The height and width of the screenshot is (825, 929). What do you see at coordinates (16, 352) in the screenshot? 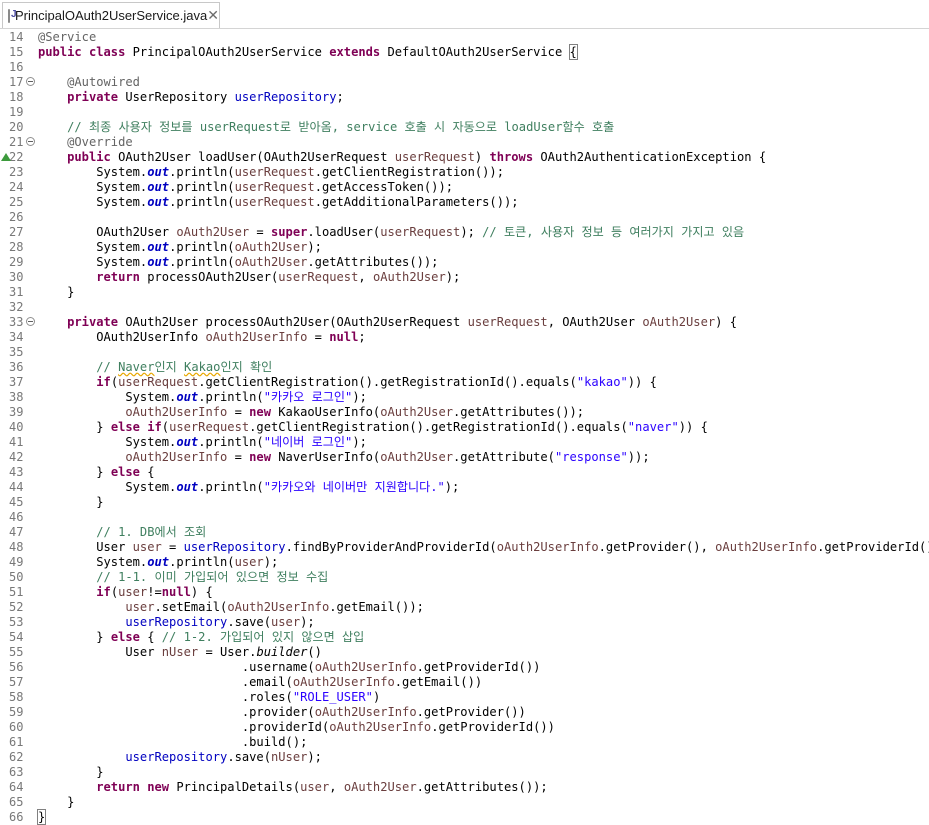
I see `line-number: 35` at bounding box center [16, 352].